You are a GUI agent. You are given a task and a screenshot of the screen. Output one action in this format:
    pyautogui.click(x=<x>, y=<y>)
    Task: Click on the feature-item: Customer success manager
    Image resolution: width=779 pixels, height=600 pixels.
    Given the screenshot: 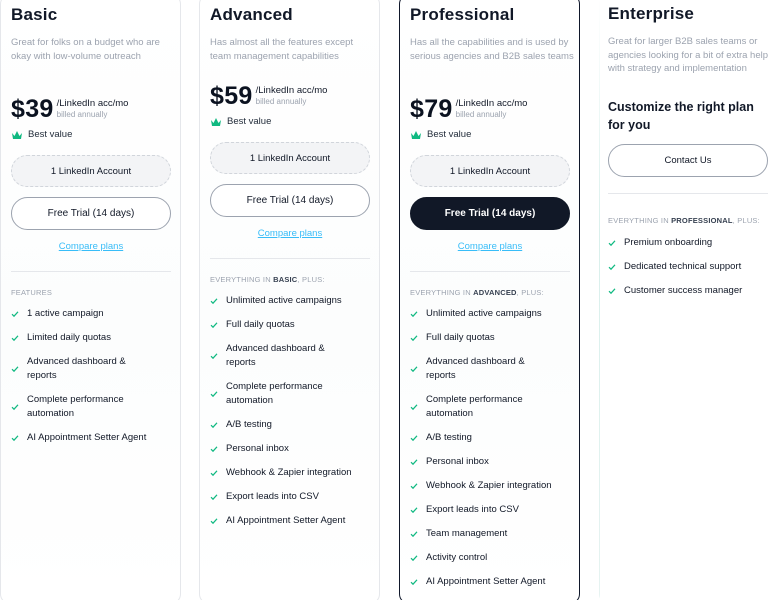 What is the action you would take?
    pyautogui.click(x=690, y=291)
    